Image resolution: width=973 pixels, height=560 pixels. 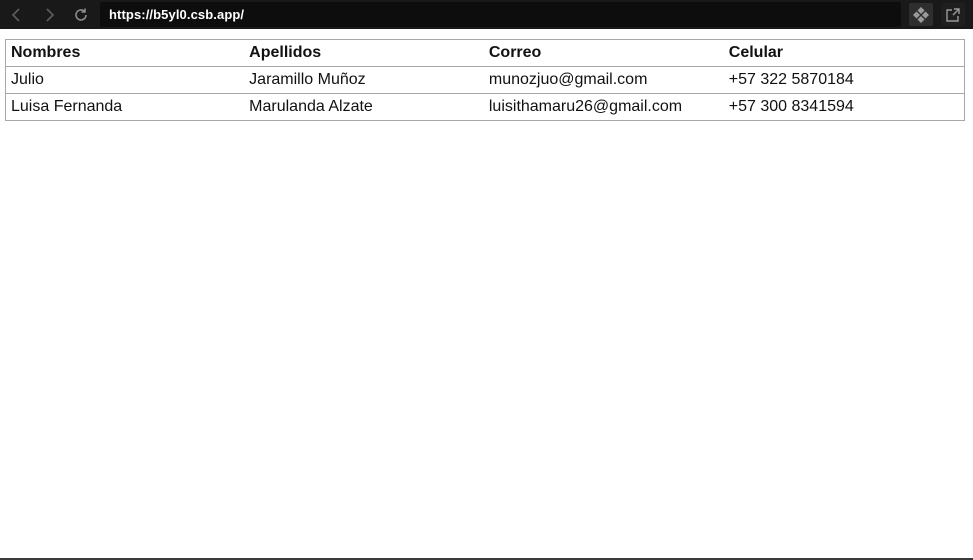 What do you see at coordinates (603, 107) in the screenshot?
I see `cell-correo: luisithamaru26@gmail.com` at bounding box center [603, 107].